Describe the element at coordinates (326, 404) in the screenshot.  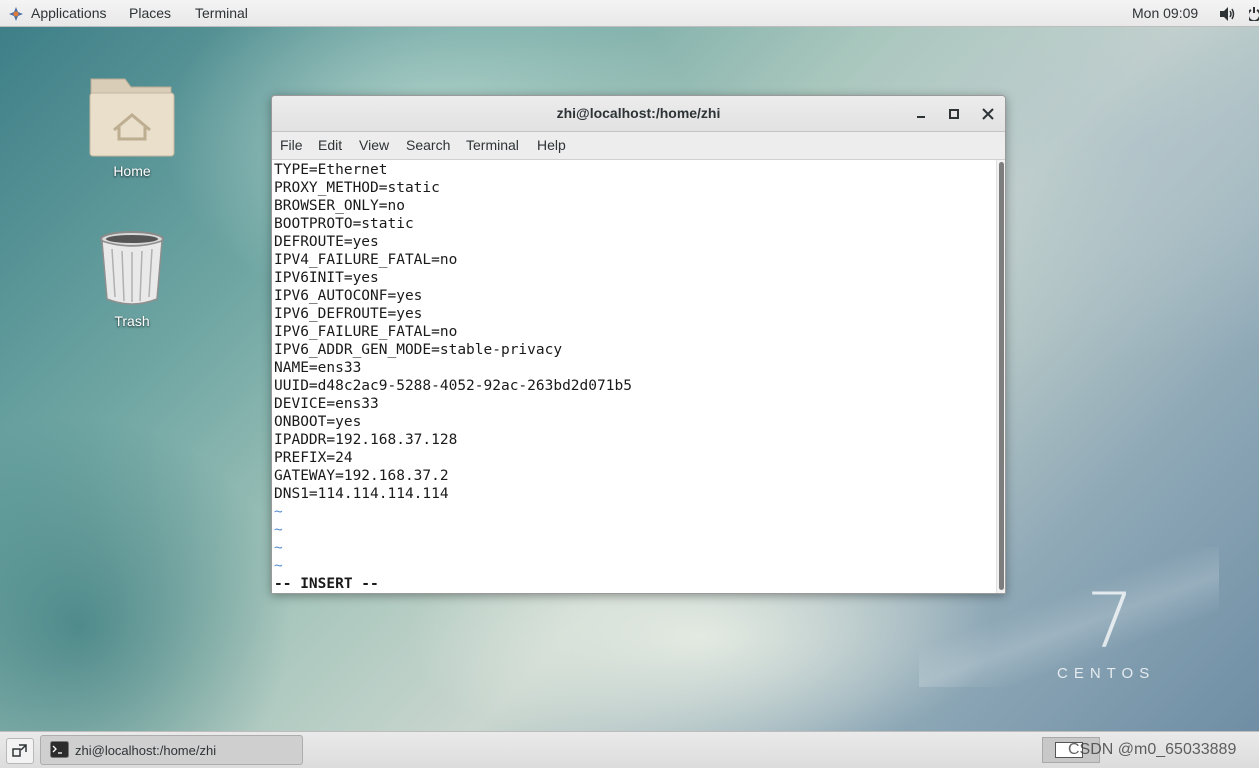
I see `terminal-line: DEVICE=ens33` at that location.